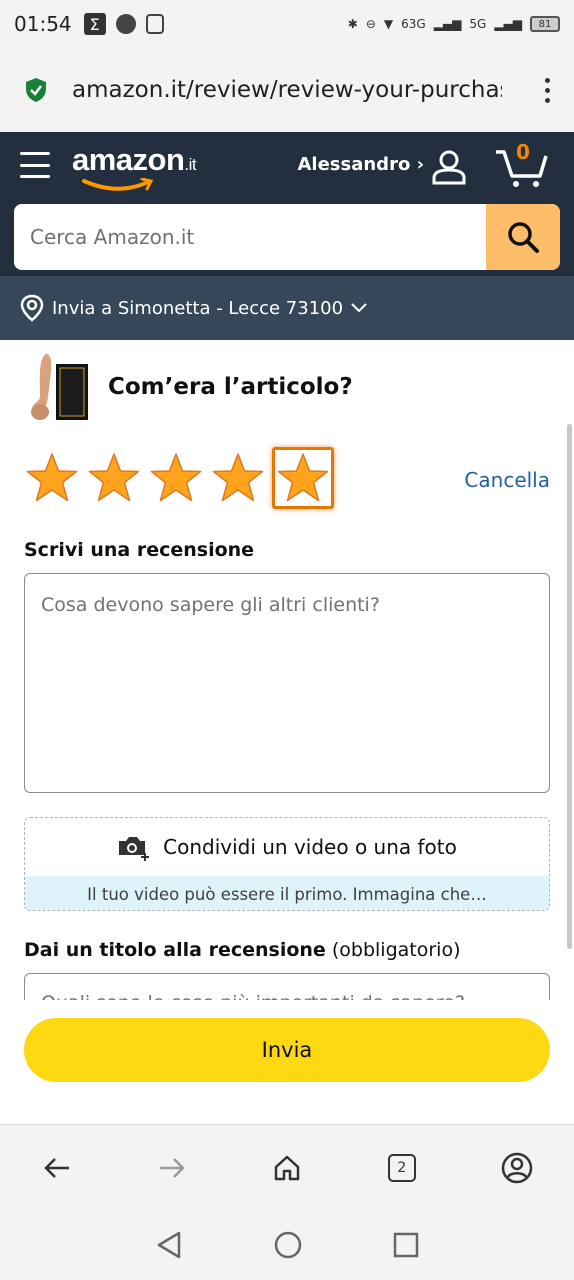 The width and height of the screenshot is (574, 1280). I want to click on home-button, so click(287, 1168).